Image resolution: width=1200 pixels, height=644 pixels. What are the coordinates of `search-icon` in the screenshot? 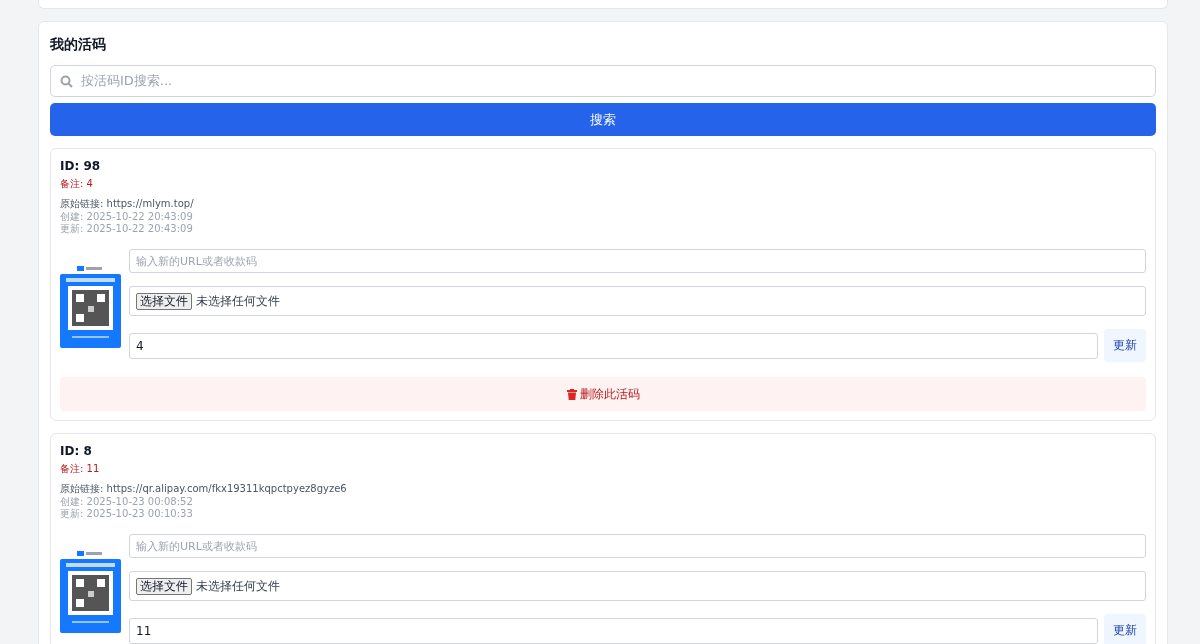 It's located at (66, 81).